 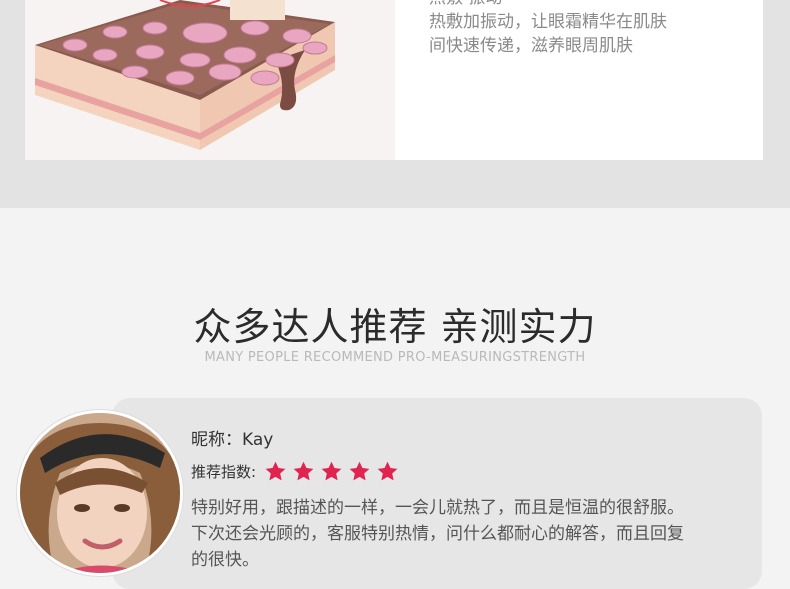 What do you see at coordinates (437, 534) in the screenshot?
I see `review-line: 下次还会光顾的，客服特别热情，问什么都耐心的解答，而且回复` at bounding box center [437, 534].